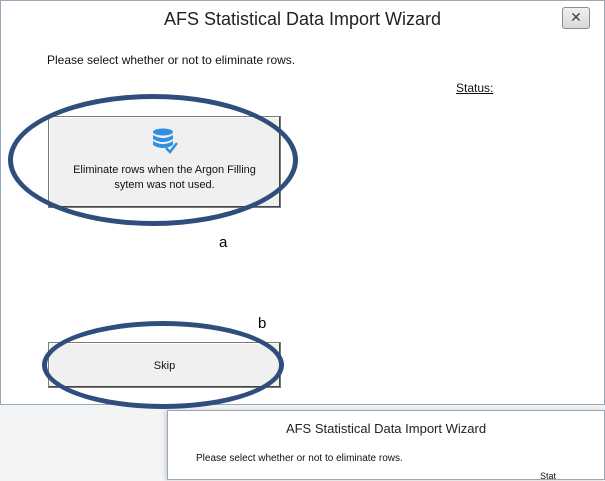 This screenshot has height=481, width=605. I want to click on close-button: ✕, so click(576, 18).